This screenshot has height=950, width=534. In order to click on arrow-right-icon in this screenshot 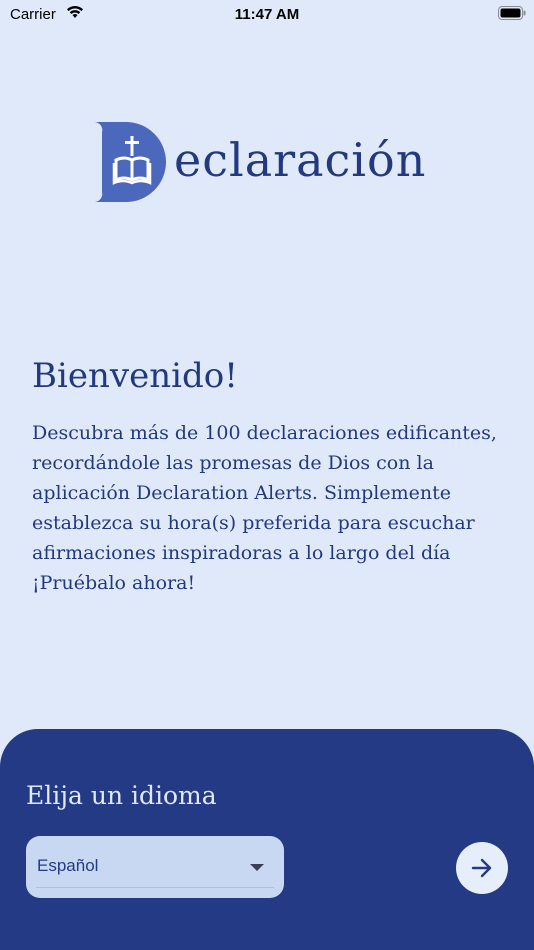, I will do `click(481, 868)`.